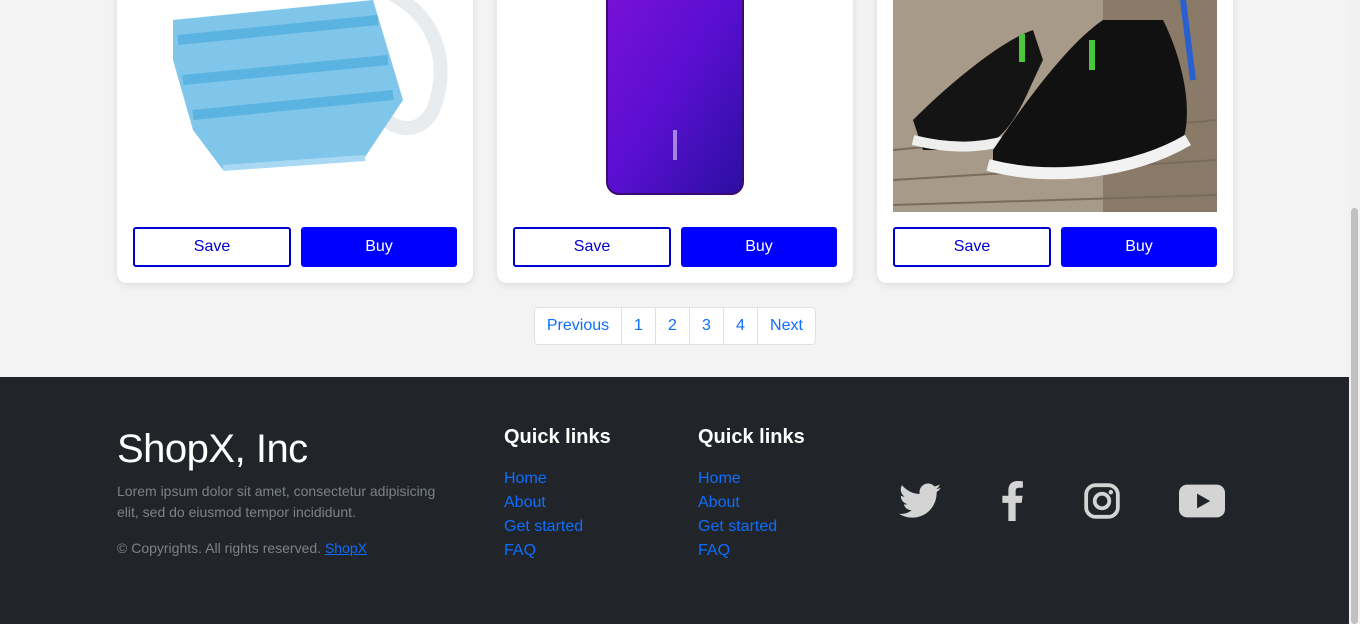  I want to click on copyright-link: ShopX, so click(346, 548).